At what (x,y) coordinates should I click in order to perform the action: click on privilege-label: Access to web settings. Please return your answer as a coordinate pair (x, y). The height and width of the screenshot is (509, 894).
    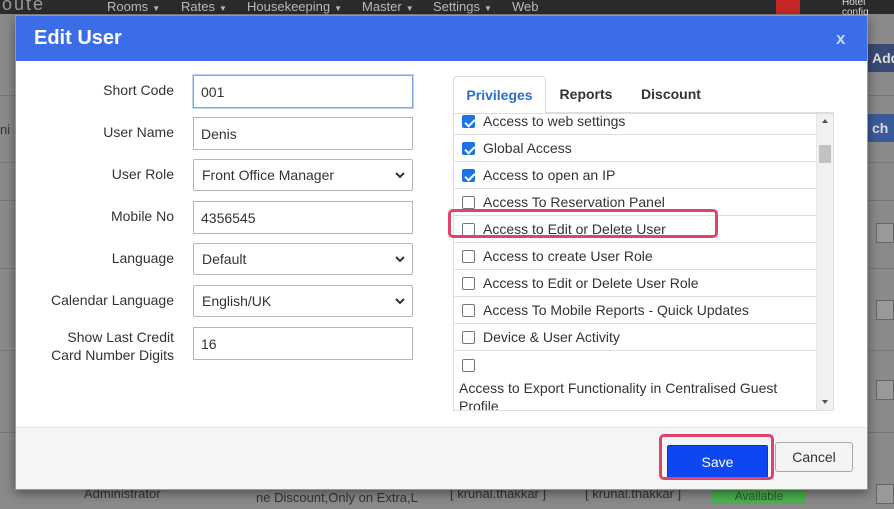
    Looking at the image, I should click on (554, 121).